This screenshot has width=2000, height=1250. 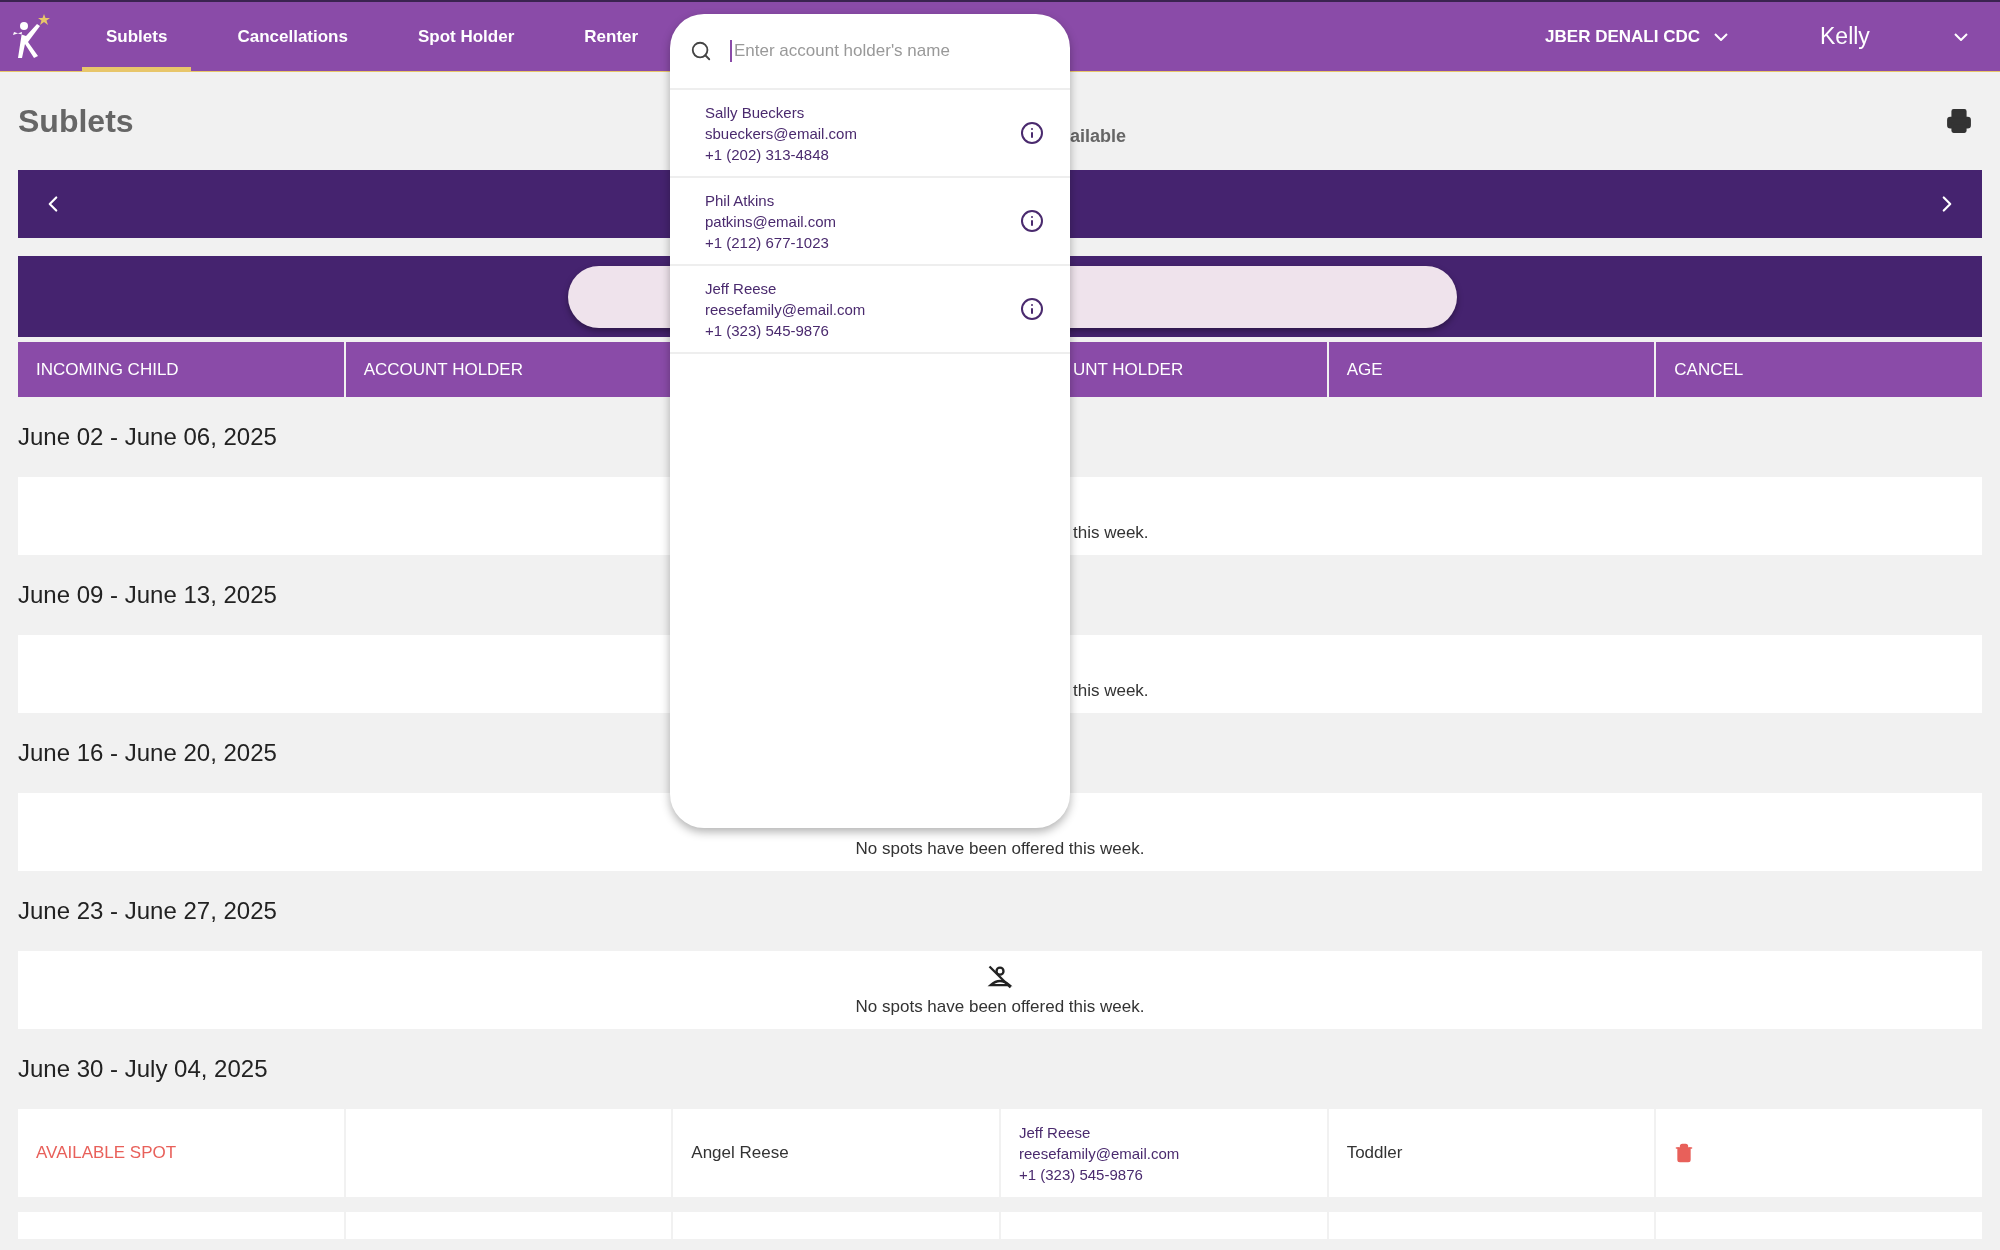 What do you see at coordinates (767, 154) in the screenshot?
I see `result-phone: +1 (202) 313-4848` at bounding box center [767, 154].